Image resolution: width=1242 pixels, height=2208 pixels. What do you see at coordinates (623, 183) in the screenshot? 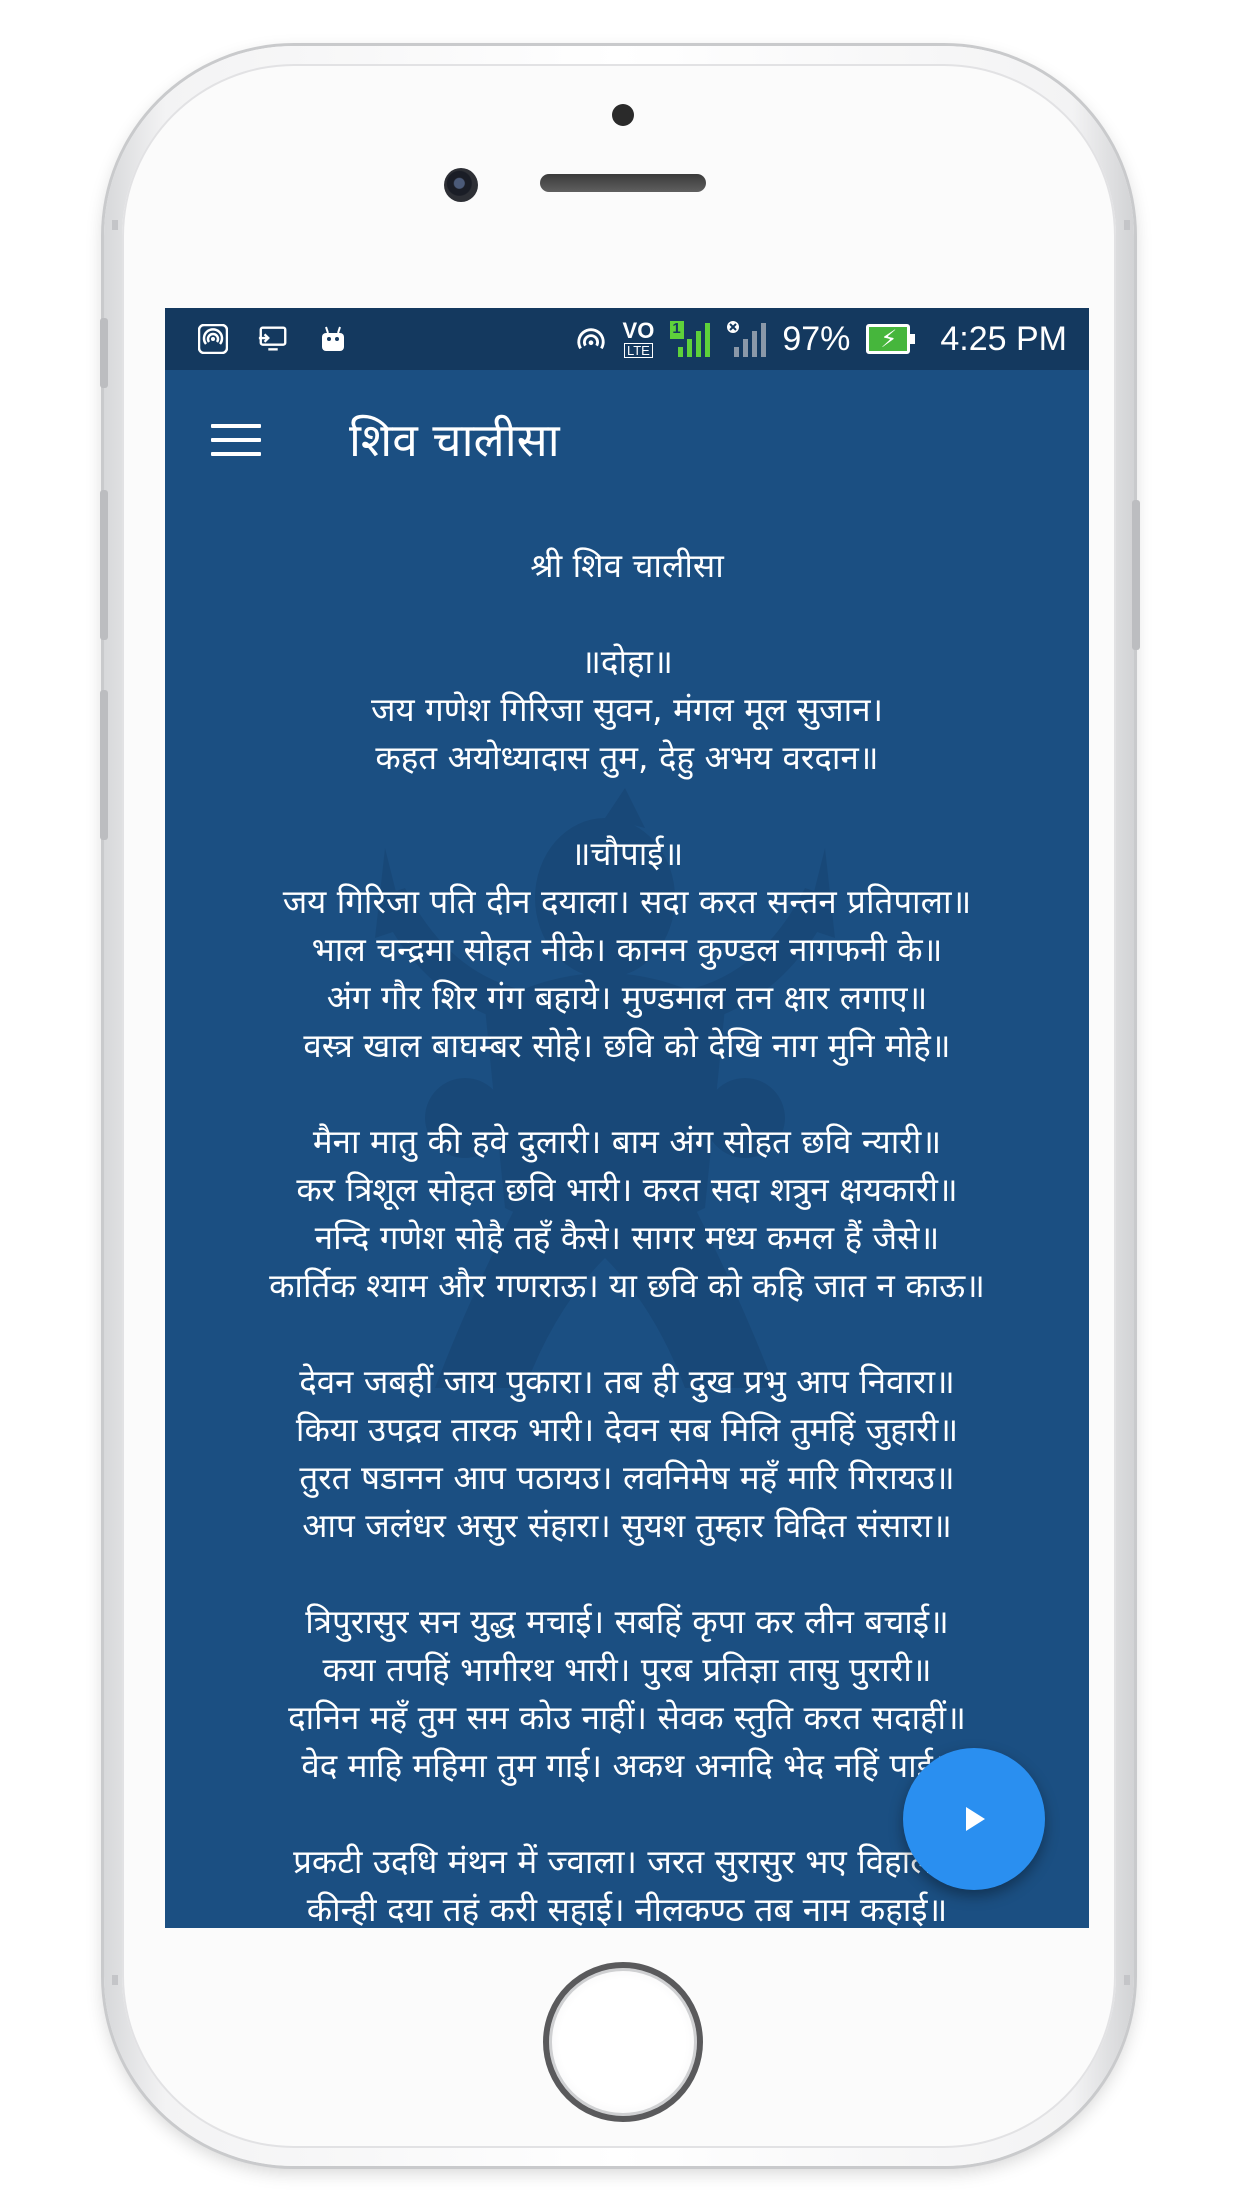
I see `earpiece-speaker` at bounding box center [623, 183].